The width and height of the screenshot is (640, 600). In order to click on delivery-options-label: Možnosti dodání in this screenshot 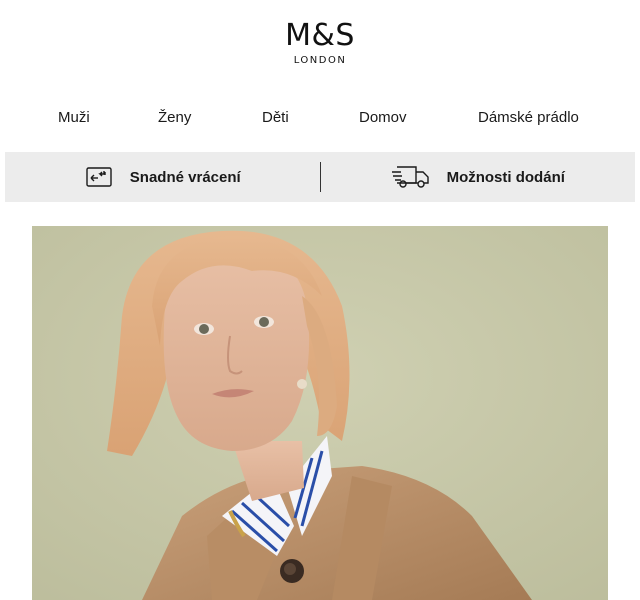, I will do `click(505, 177)`.